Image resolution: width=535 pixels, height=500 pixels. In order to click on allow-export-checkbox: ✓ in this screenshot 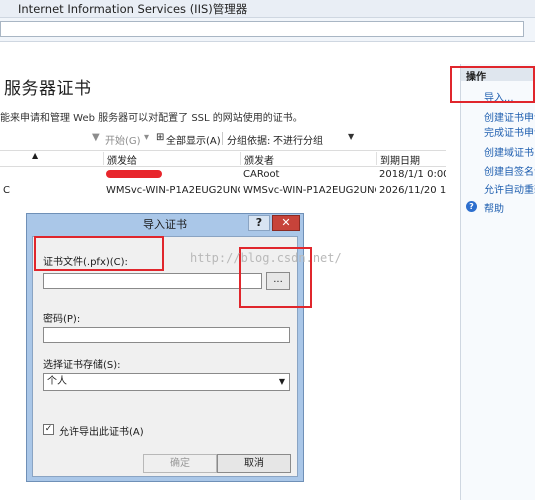, I will do `click(48, 429)`.